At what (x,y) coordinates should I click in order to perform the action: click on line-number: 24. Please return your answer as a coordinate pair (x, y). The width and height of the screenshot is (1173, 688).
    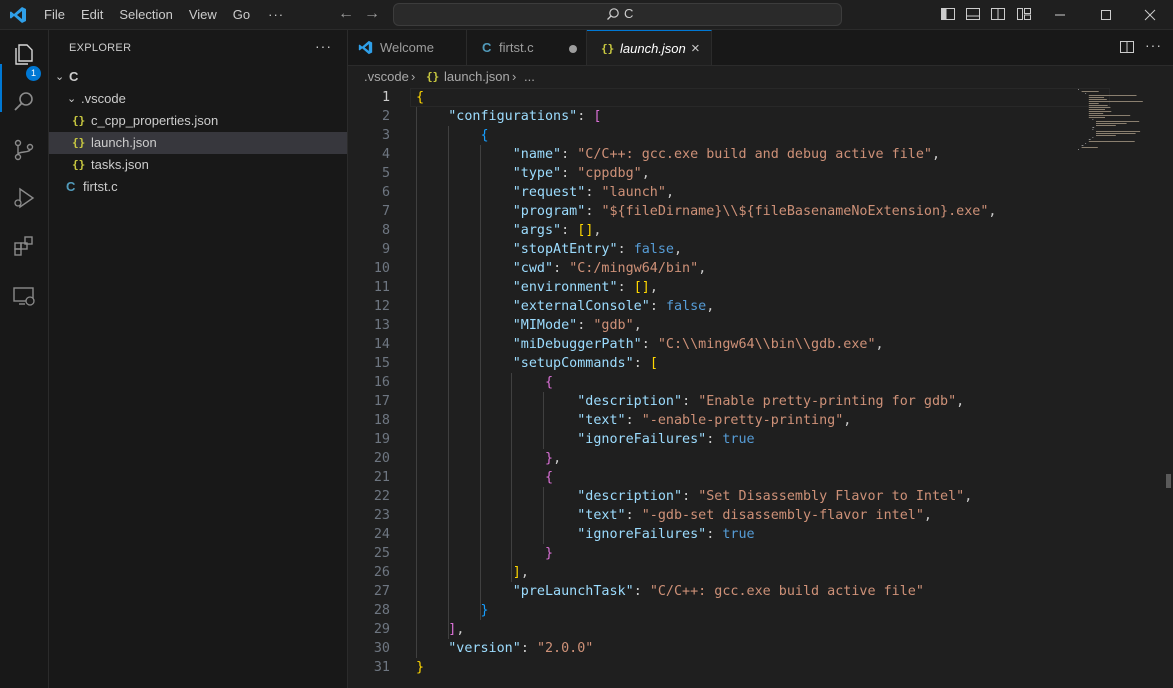
    Looking at the image, I should click on (381, 534).